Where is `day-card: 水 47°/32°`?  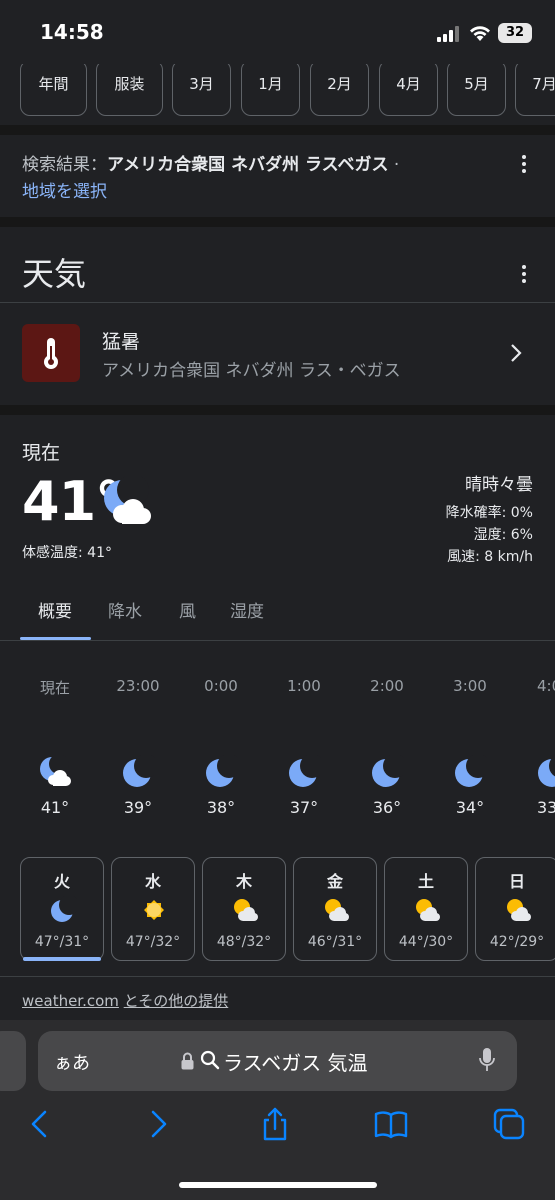
day-card: 水 47°/32° is located at coordinates (153, 909).